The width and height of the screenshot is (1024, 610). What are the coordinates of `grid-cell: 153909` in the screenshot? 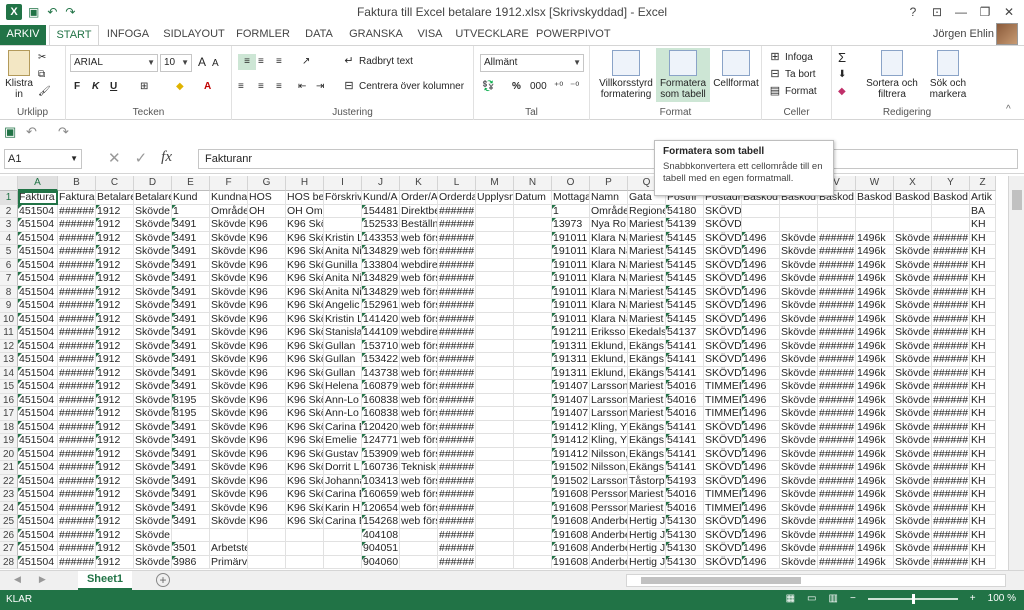 It's located at (381, 454).